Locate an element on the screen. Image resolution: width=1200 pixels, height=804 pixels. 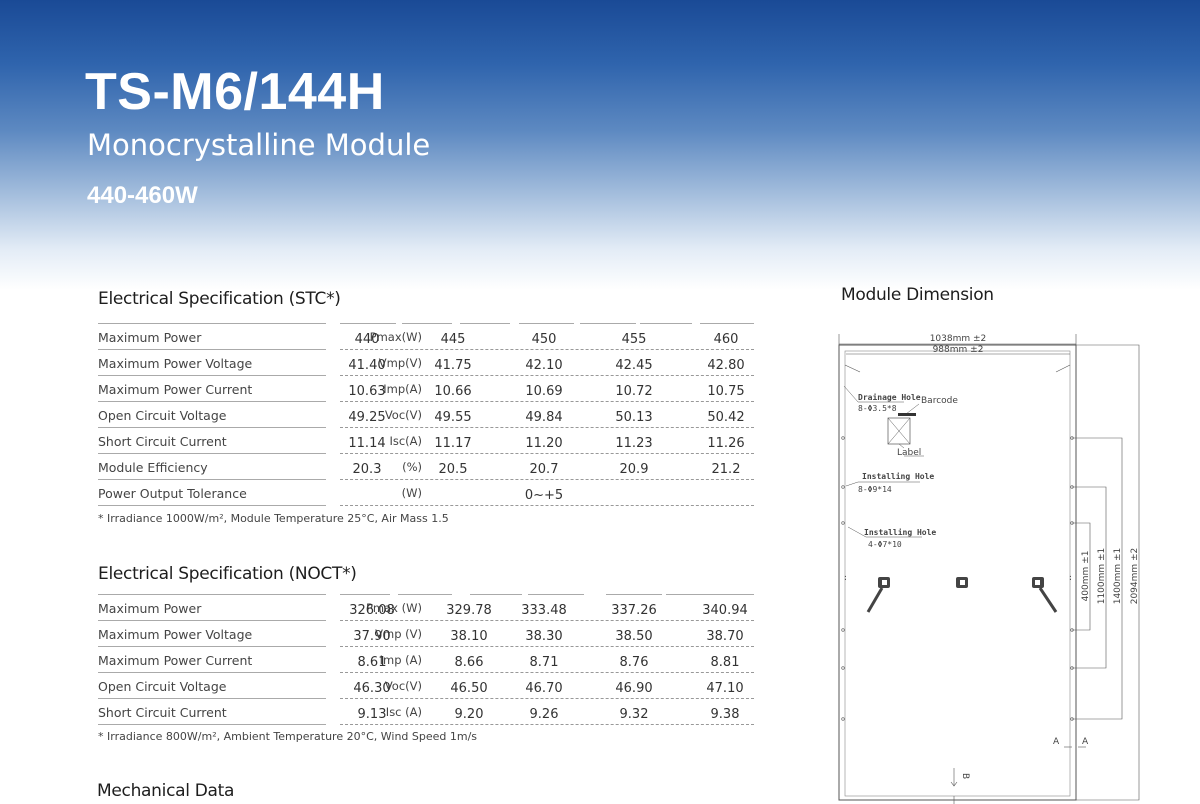
row-value: 38.10 is located at coordinates (469, 636).